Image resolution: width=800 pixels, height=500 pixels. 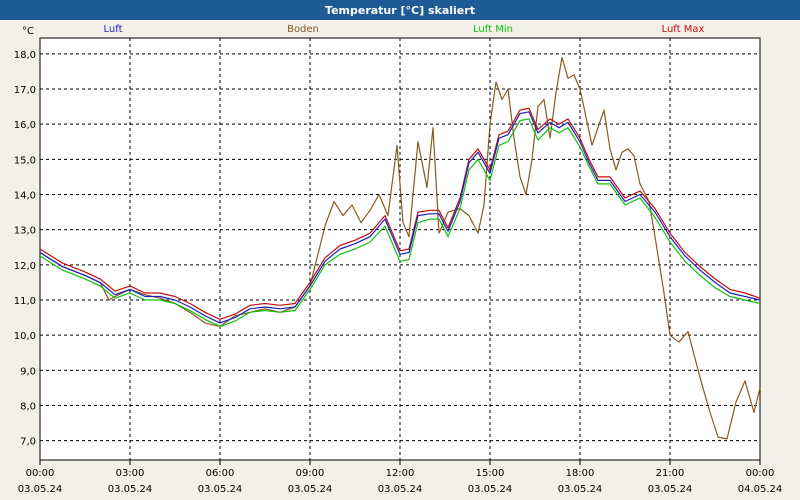 What do you see at coordinates (220, 473) in the screenshot?
I see `x-tick-time: 06:00` at bounding box center [220, 473].